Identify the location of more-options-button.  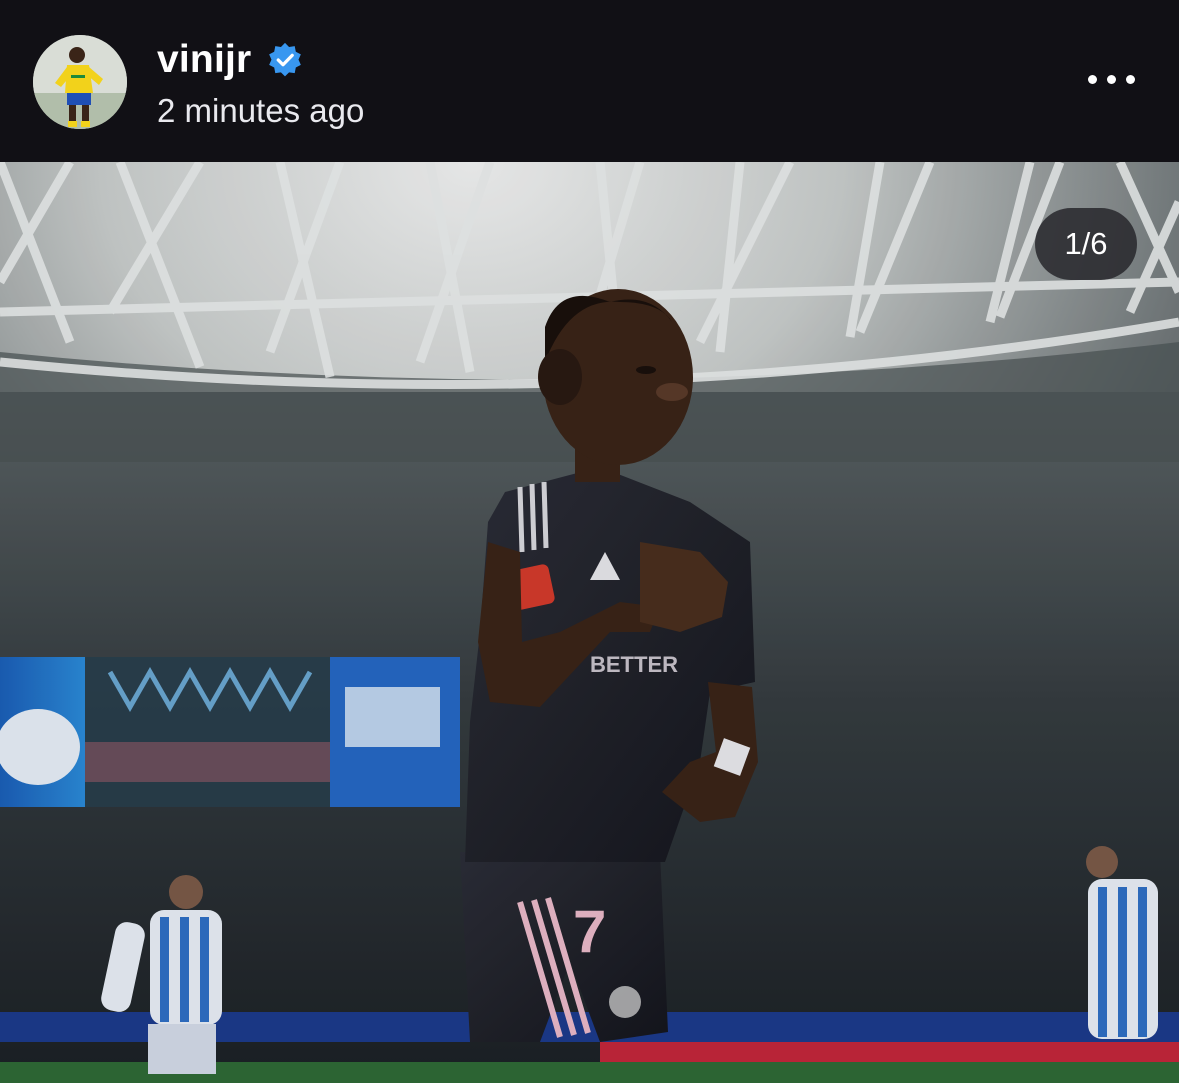
(1112, 81).